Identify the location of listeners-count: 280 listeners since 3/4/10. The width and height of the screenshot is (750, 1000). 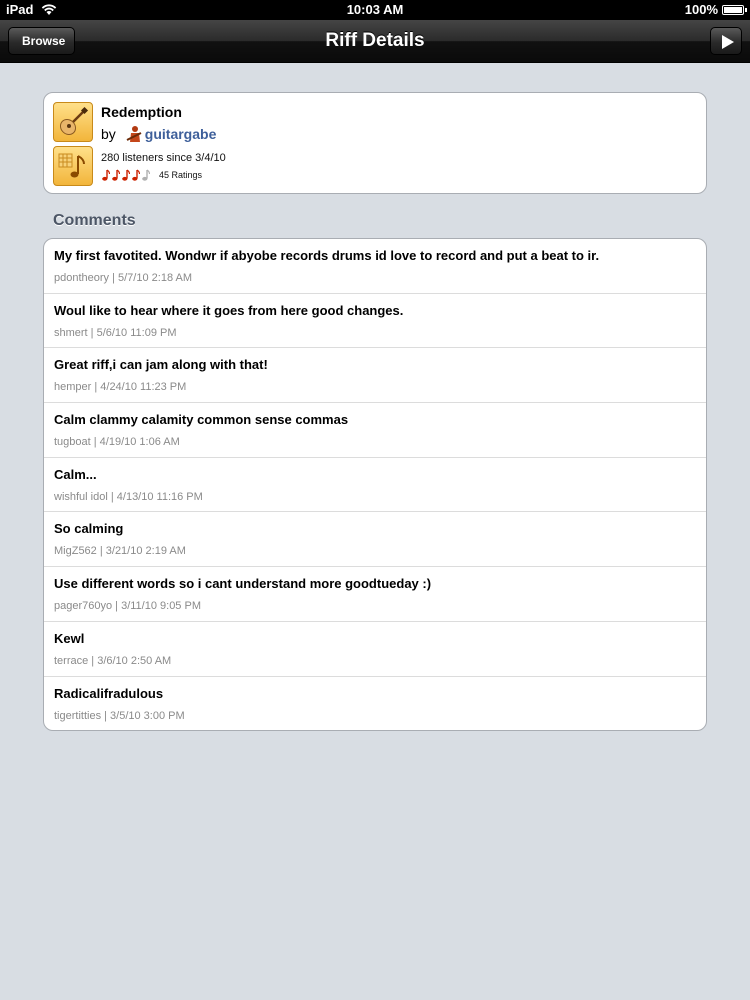
(163, 158).